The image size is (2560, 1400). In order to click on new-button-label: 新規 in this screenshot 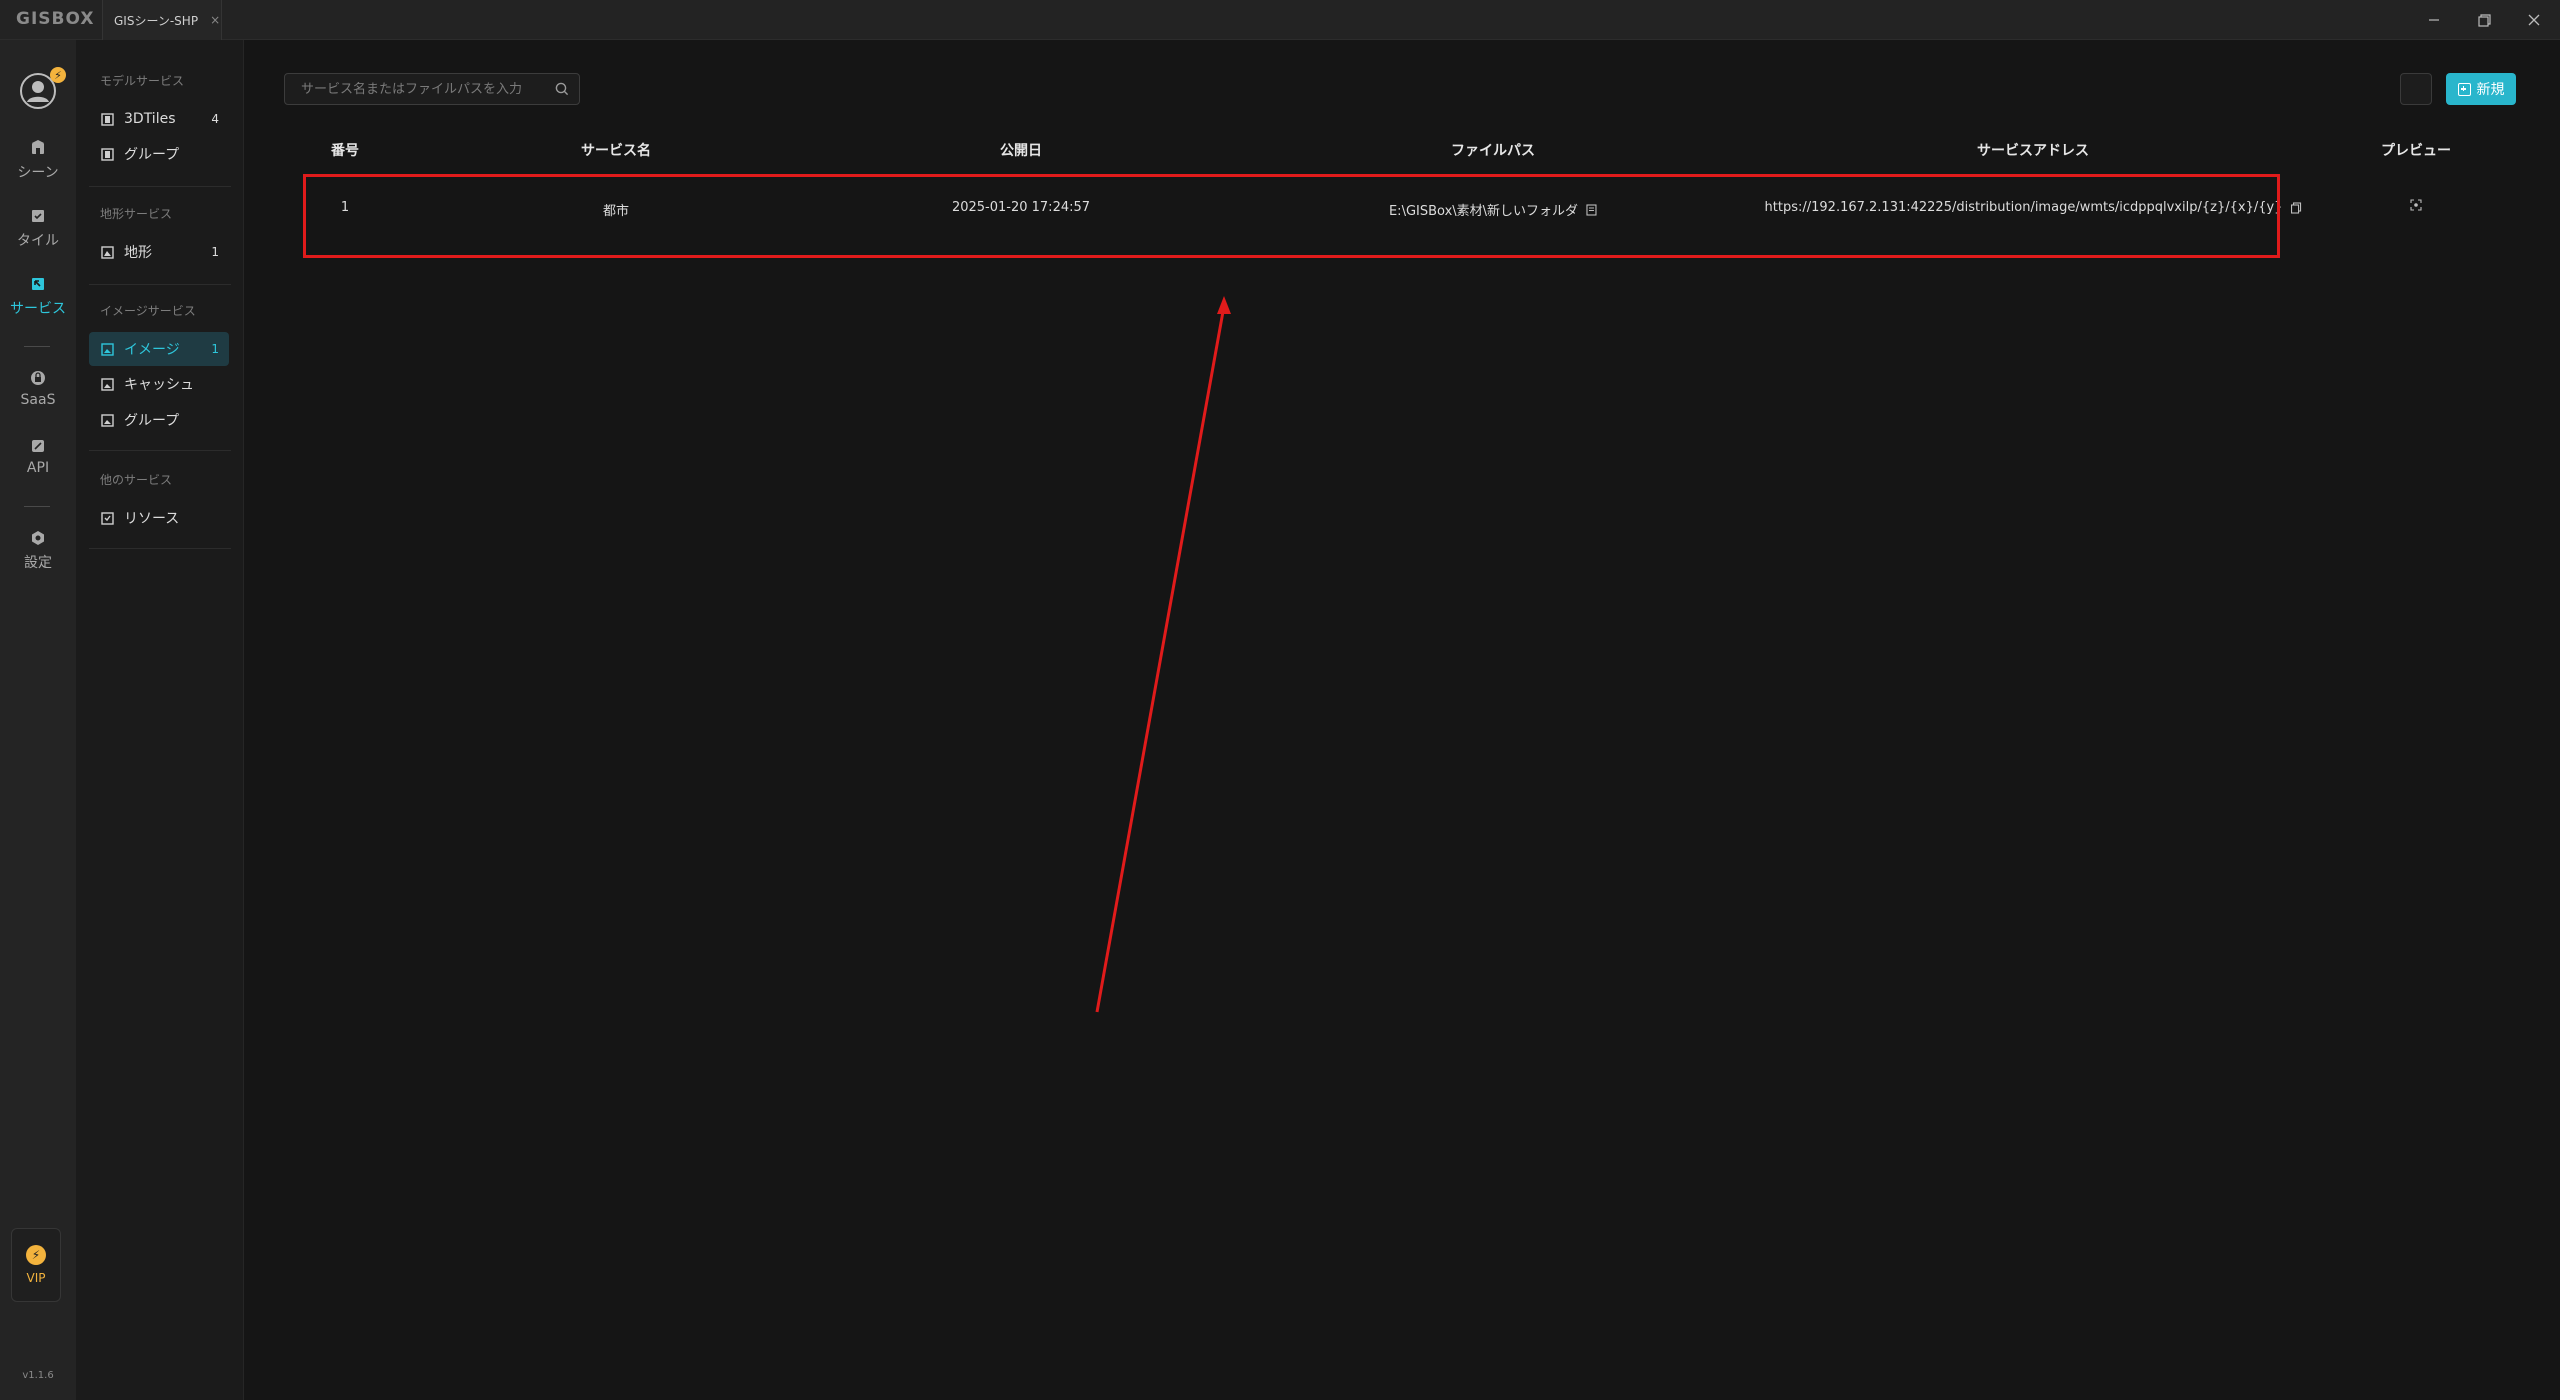, I will do `click(2490, 90)`.